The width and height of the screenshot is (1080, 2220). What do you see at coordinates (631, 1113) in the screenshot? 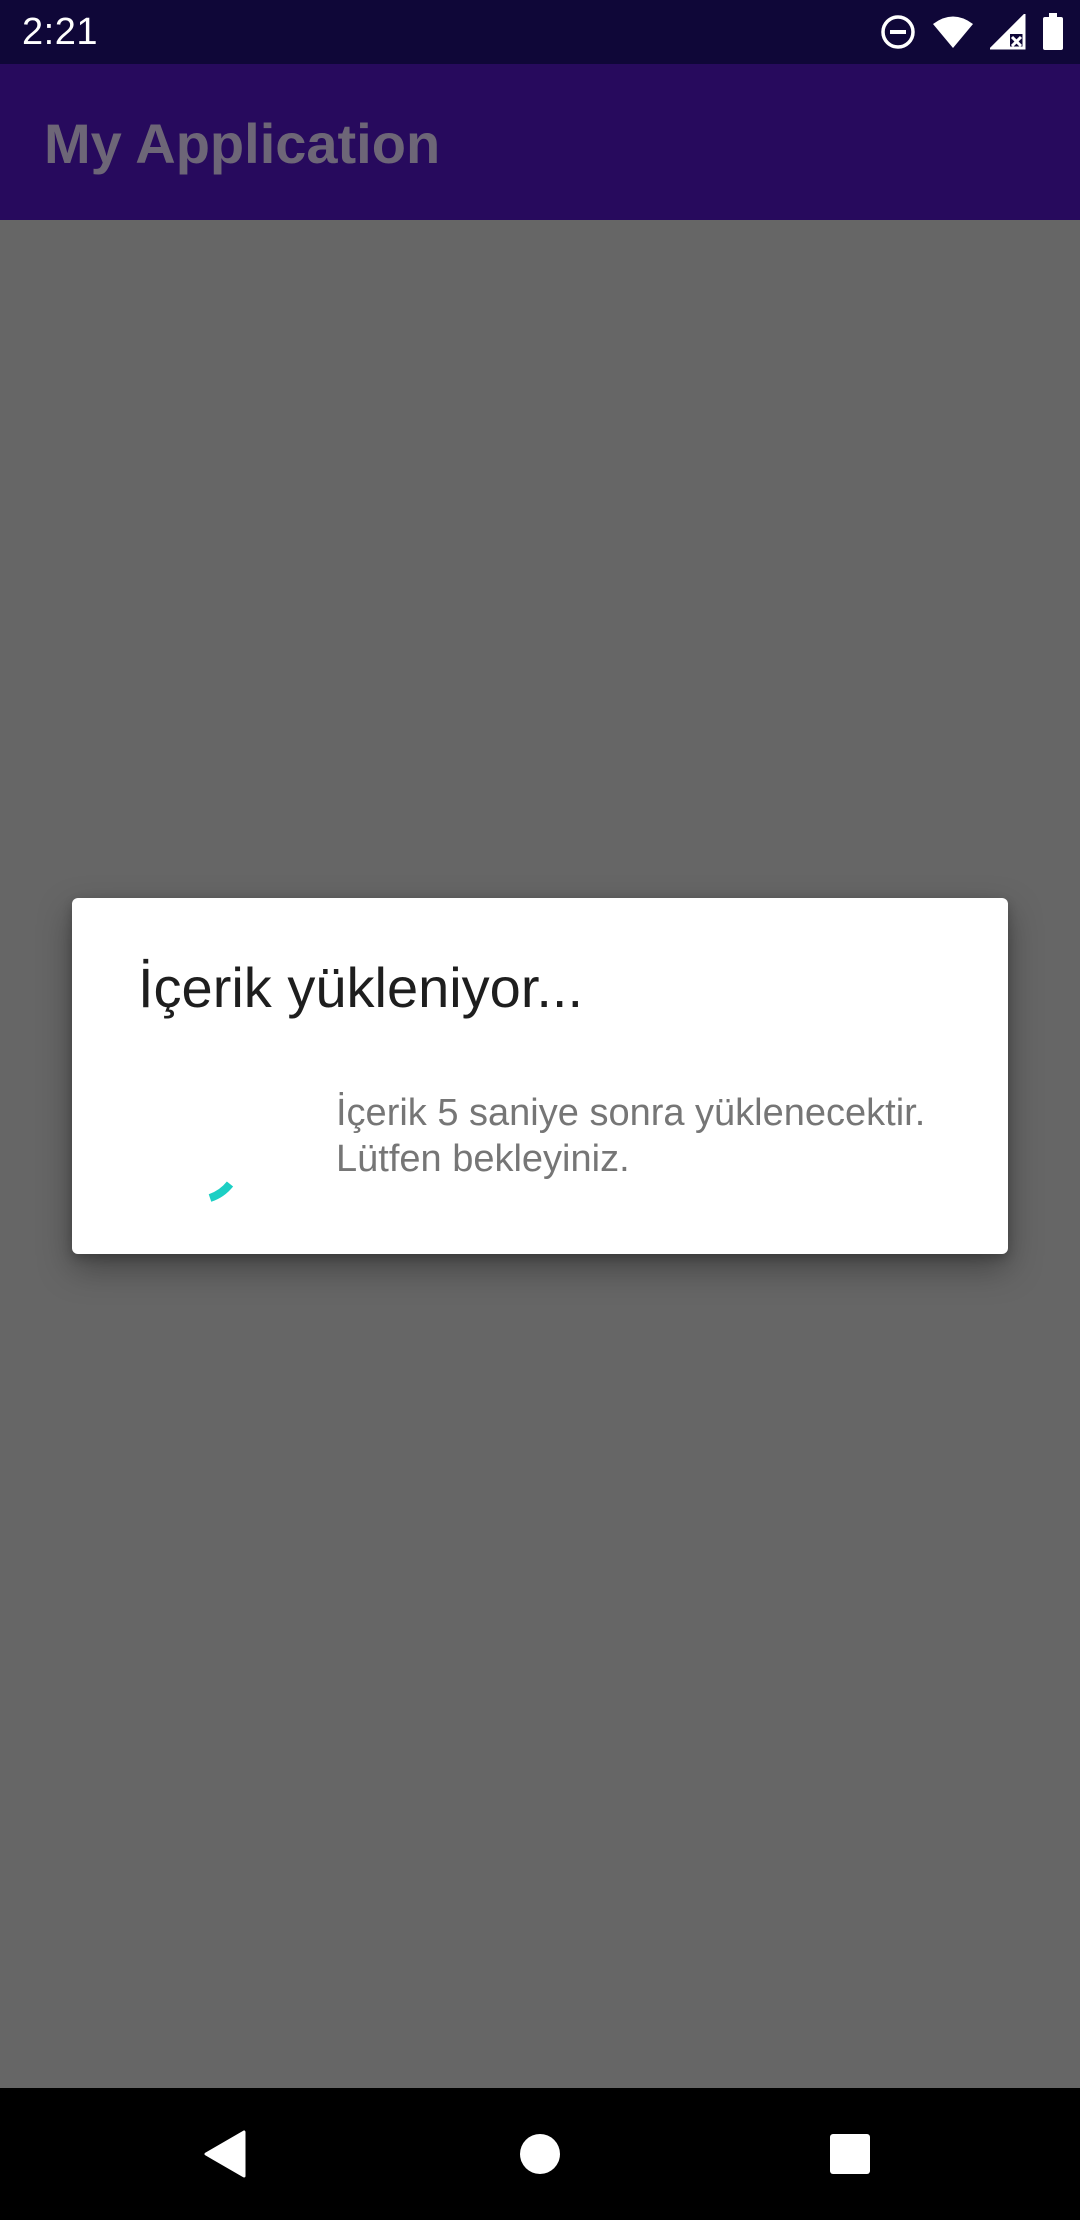
I see `dialog-message-line-1: İçerik 5 saniye sonra yüklenecektir.` at bounding box center [631, 1113].